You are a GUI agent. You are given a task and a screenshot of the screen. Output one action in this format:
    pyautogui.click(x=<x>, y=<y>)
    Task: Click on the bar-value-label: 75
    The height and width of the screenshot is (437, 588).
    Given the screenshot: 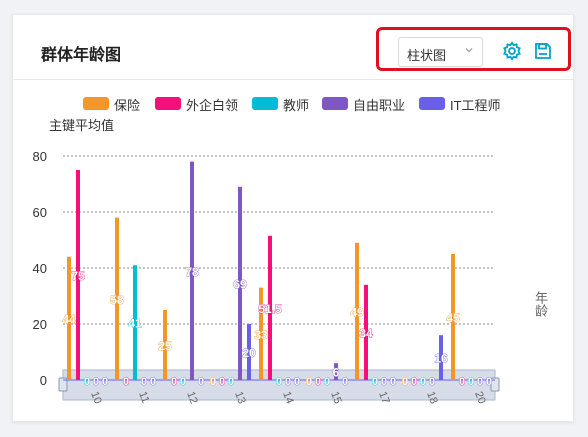 What is the action you would take?
    pyautogui.click(x=78, y=276)
    